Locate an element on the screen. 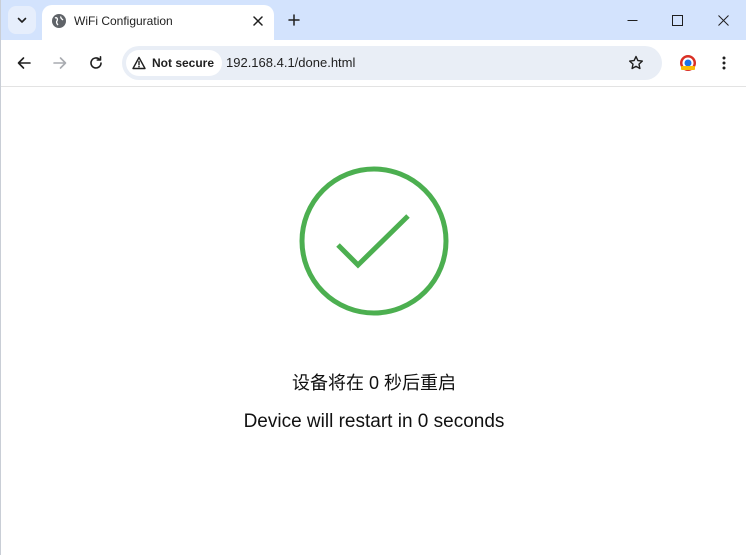 Image resolution: width=746 pixels, height=555 pixels. maximize-button is located at coordinates (677, 20).